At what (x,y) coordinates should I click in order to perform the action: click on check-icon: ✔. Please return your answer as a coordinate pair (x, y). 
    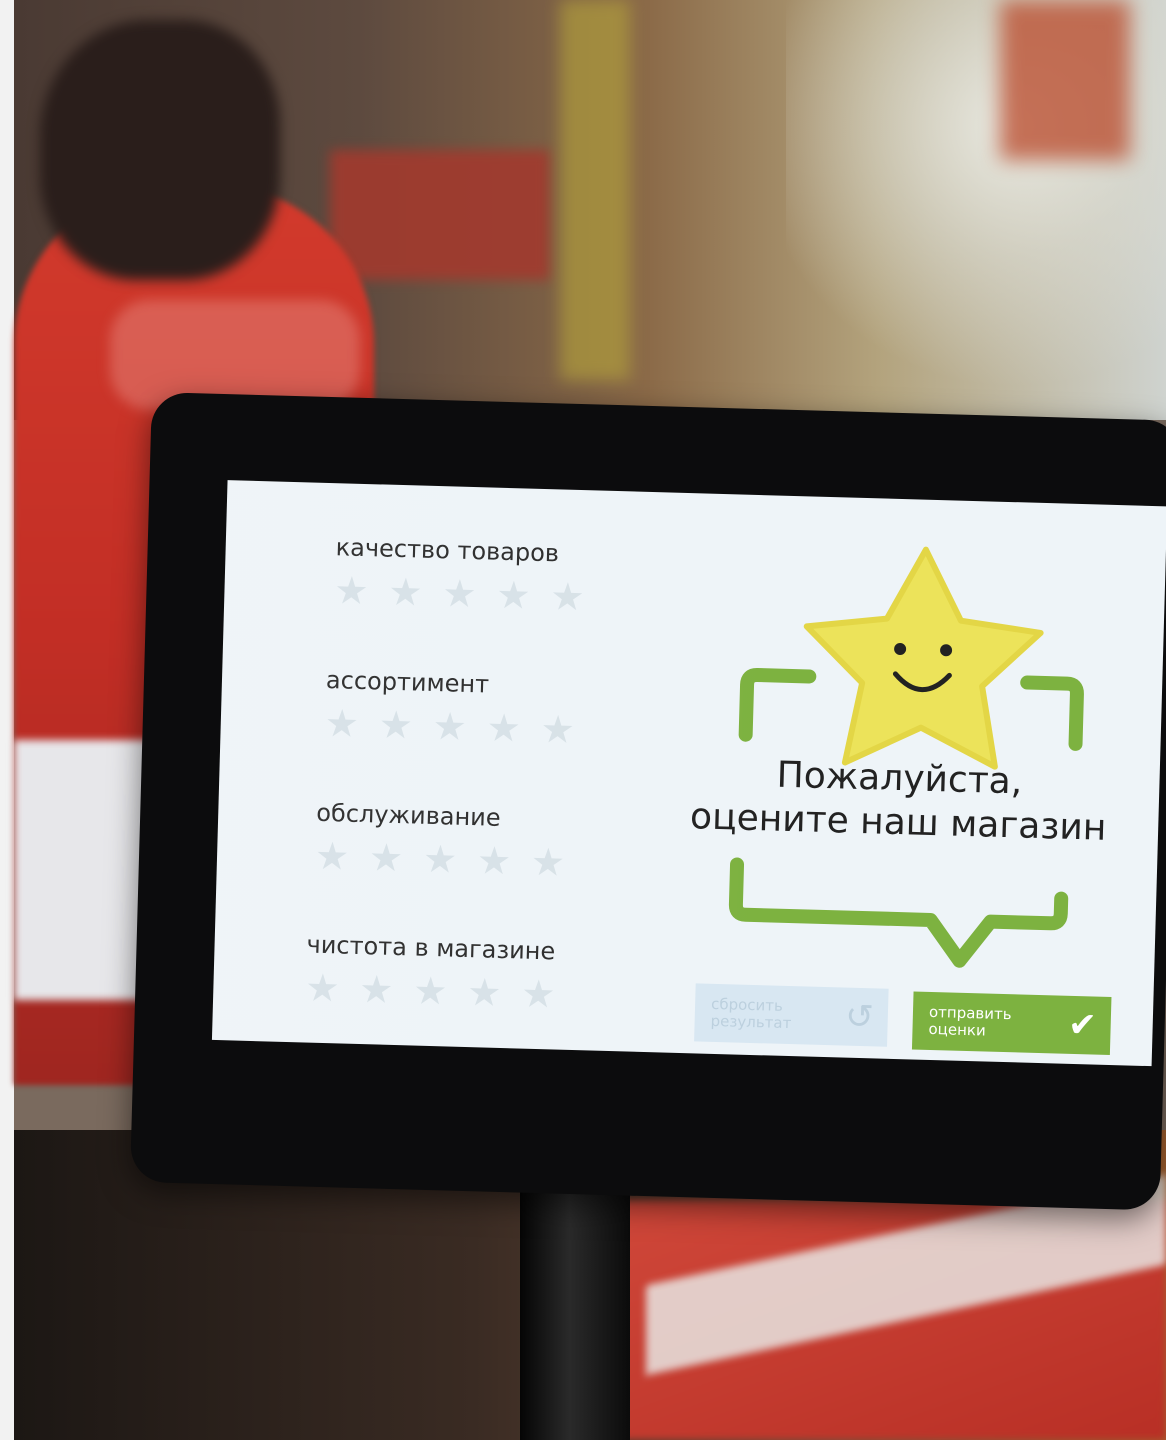
    Looking at the image, I should click on (1082, 1025).